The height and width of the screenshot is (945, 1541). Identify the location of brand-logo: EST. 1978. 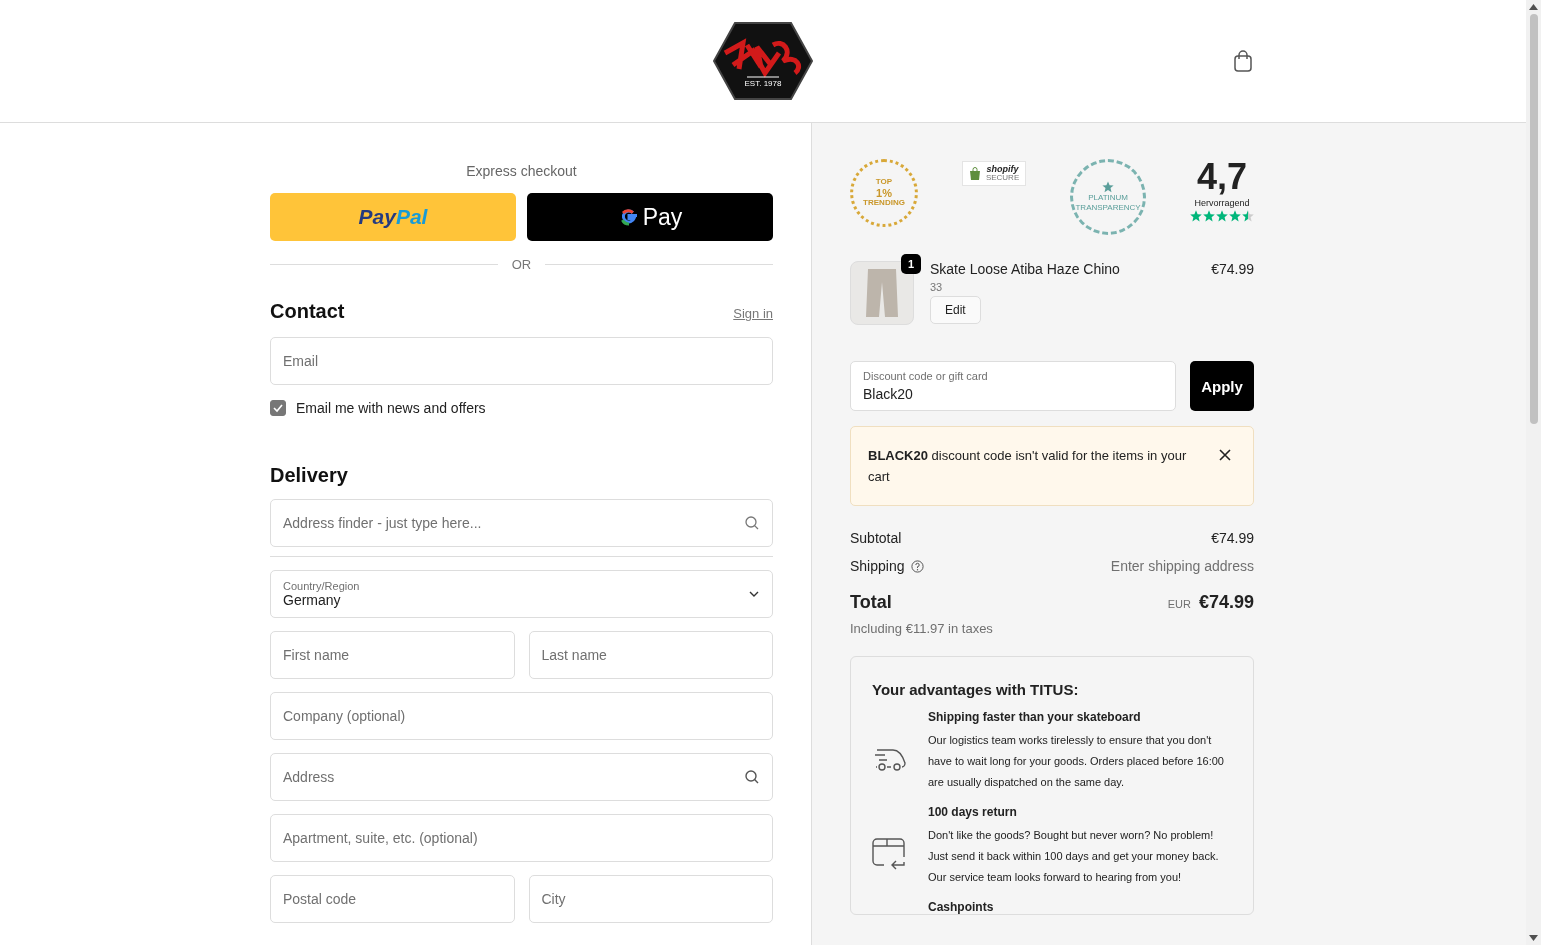
(763, 61).